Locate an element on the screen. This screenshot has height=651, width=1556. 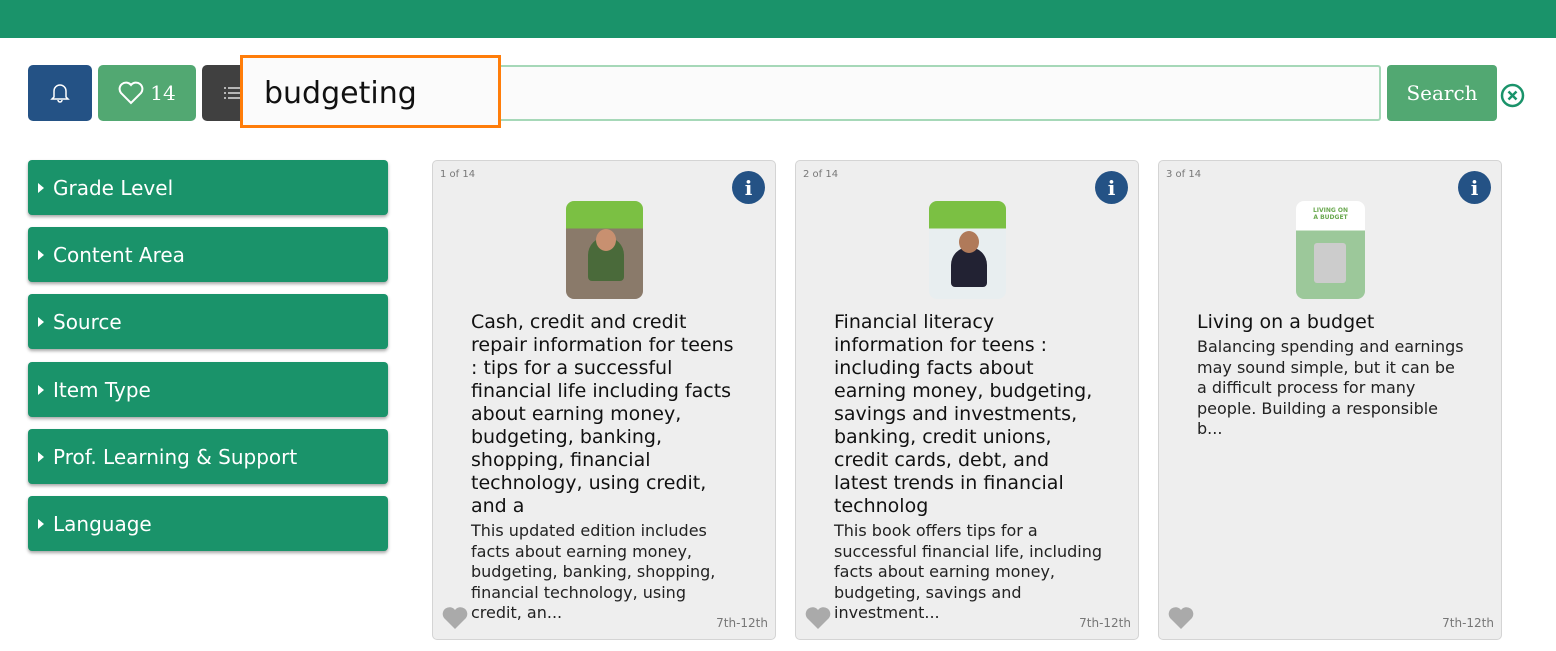
top-bar is located at coordinates (778, 19).